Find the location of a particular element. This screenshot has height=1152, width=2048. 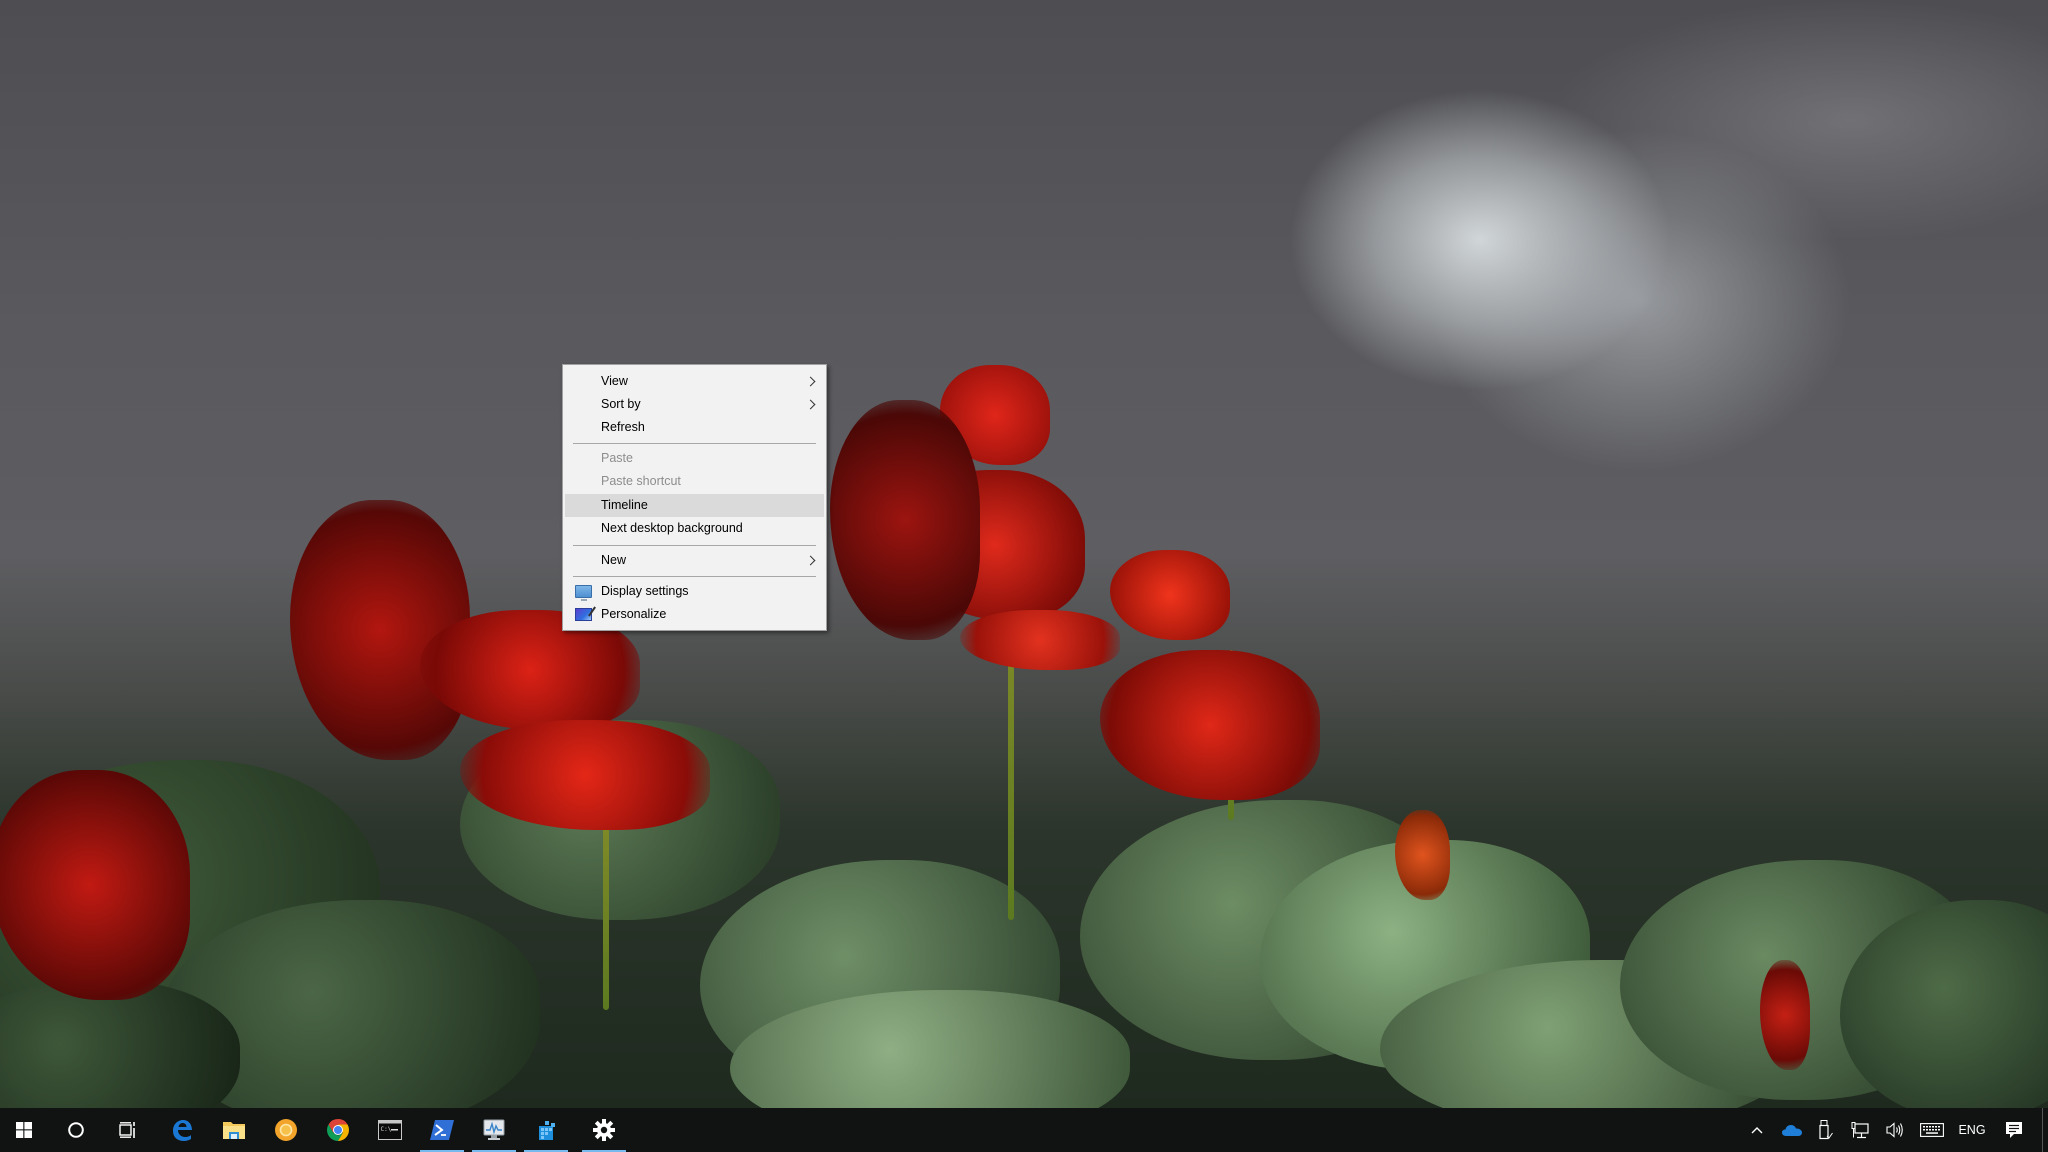

chrome-icon is located at coordinates (338, 1130).